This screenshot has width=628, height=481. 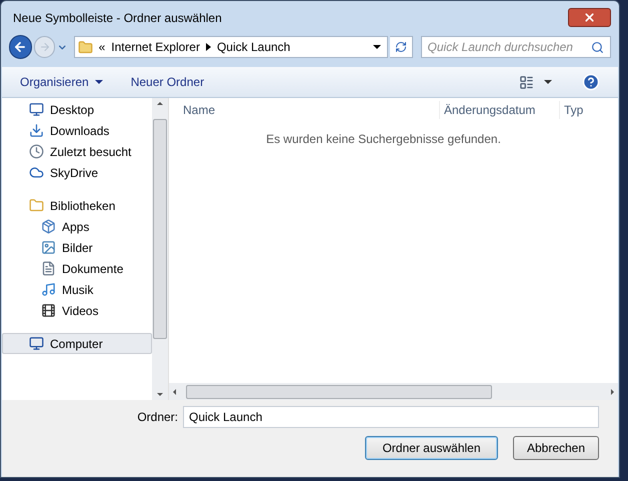 What do you see at coordinates (77, 172) in the screenshot?
I see `sidebar-item: SkyDrive` at bounding box center [77, 172].